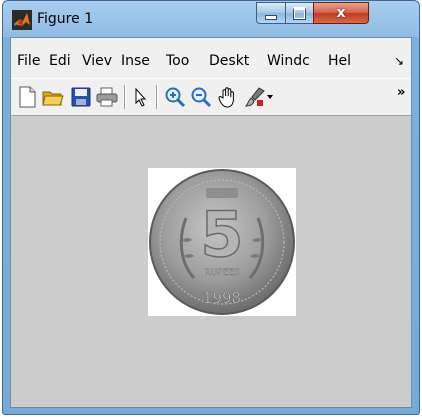  What do you see at coordinates (229, 61) in the screenshot?
I see `menu-desktop: Deskt` at bounding box center [229, 61].